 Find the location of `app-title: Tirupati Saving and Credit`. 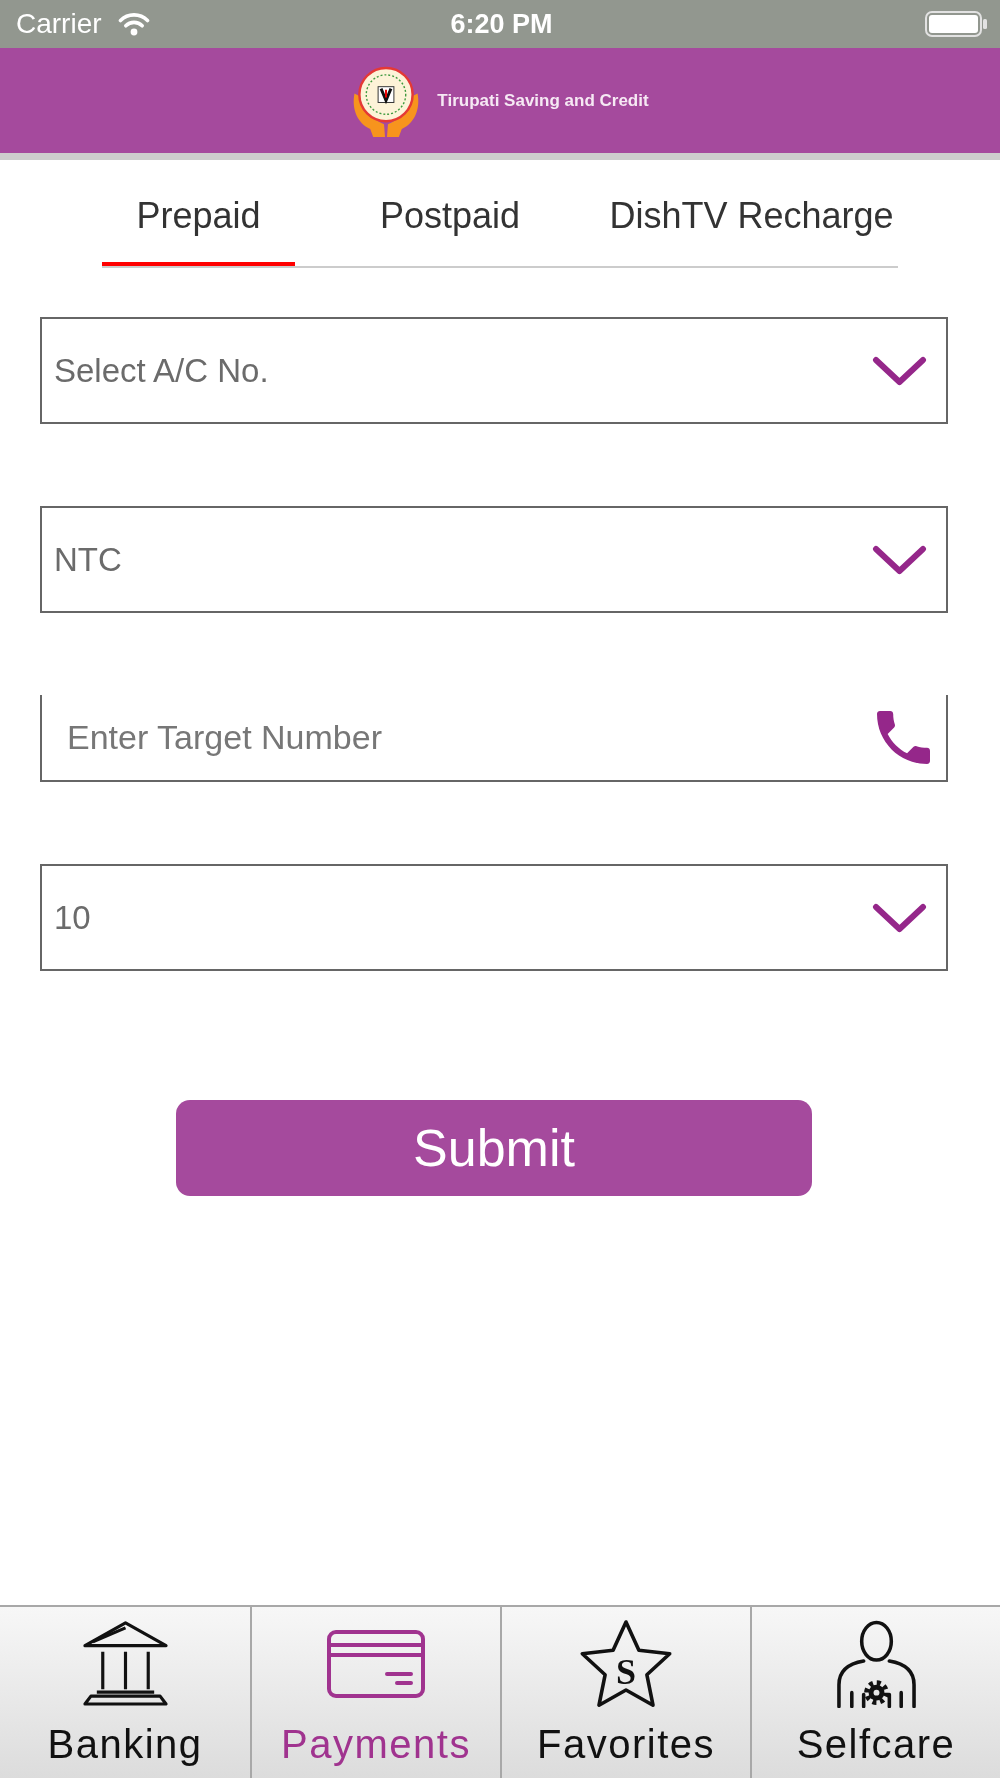

app-title: Tirupati Saving and Credit is located at coordinates (543, 100).